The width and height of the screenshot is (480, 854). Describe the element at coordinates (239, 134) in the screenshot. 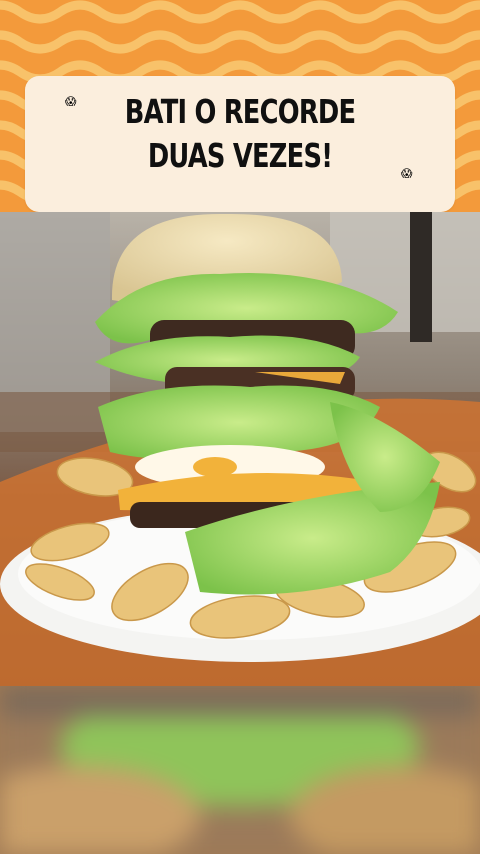

I see `caption-title: BATI O RECORDE DUAS VEZES!` at that location.